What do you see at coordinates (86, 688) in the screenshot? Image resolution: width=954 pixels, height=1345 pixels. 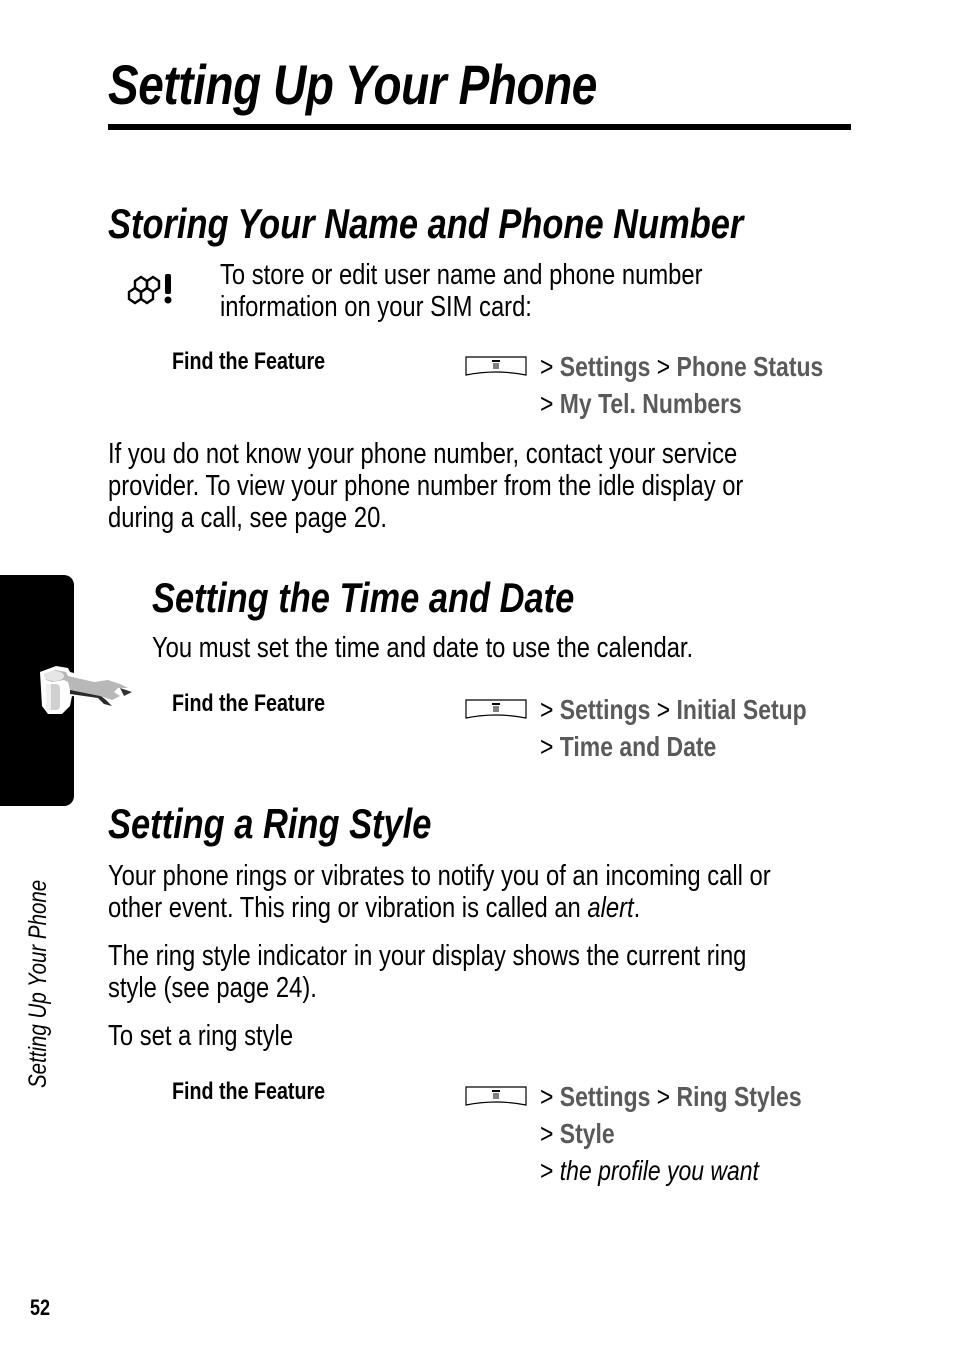 I see `wrench-icon` at bounding box center [86, 688].